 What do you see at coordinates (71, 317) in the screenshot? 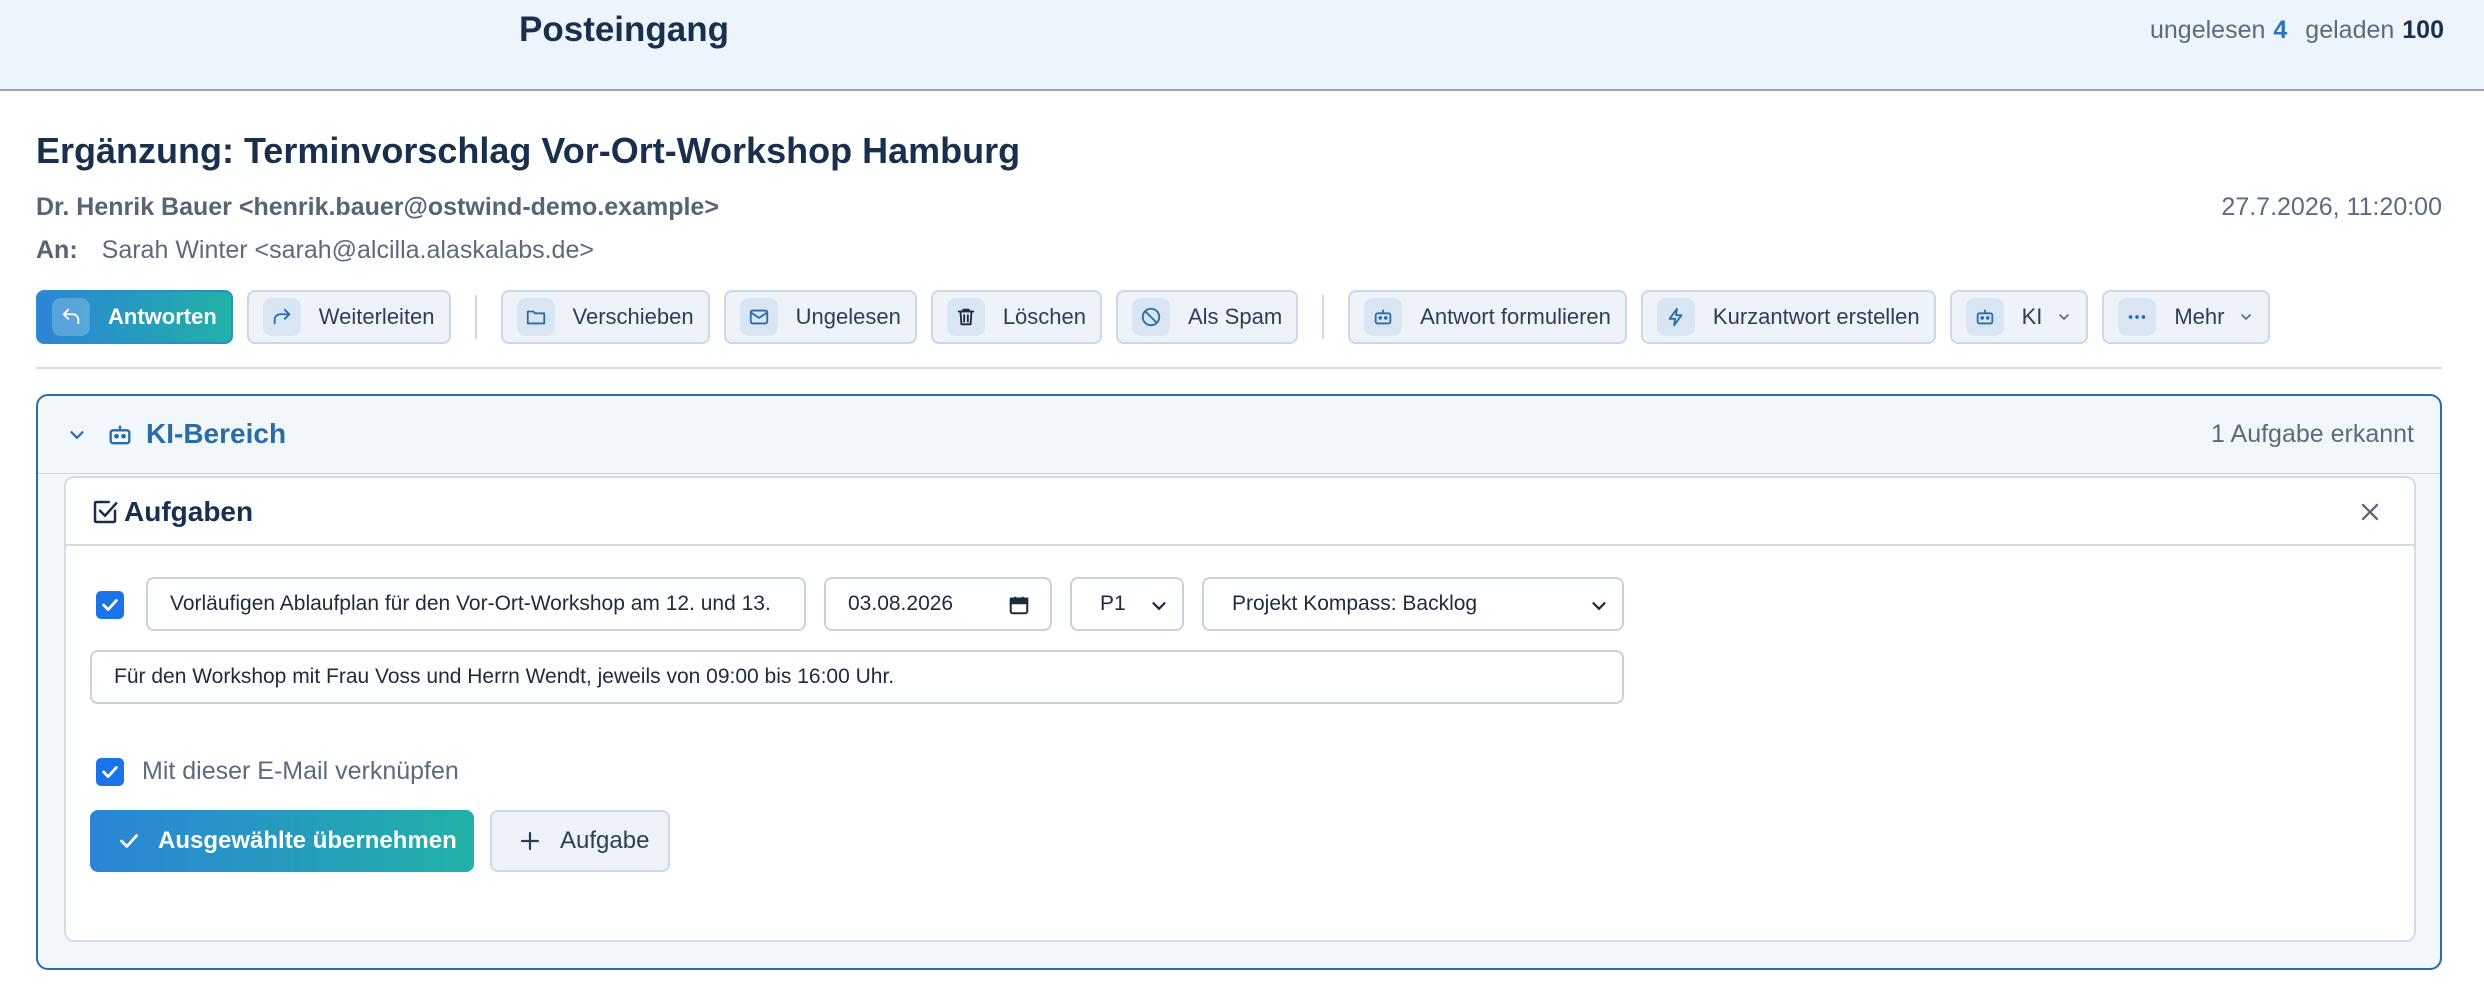
I see `reply-icon` at bounding box center [71, 317].